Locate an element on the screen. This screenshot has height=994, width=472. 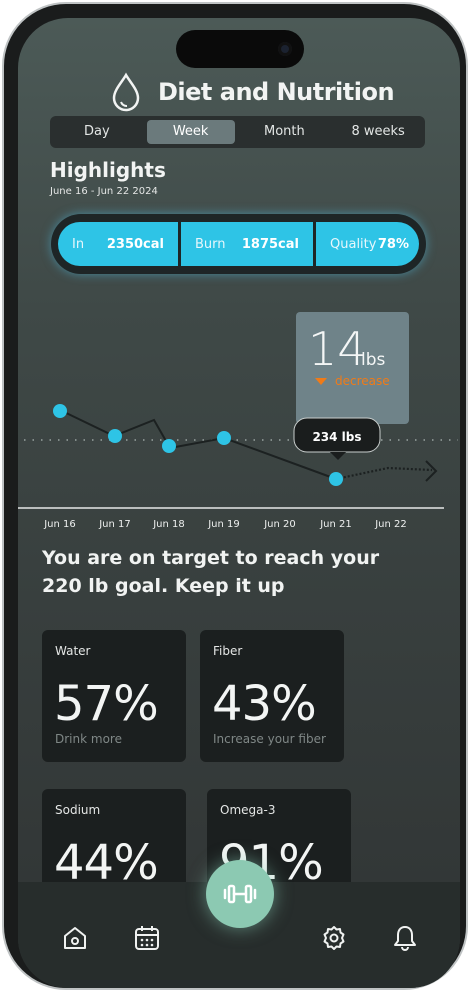
highlights-date: June 16 - Jun 22 2024 is located at coordinates (104, 191).